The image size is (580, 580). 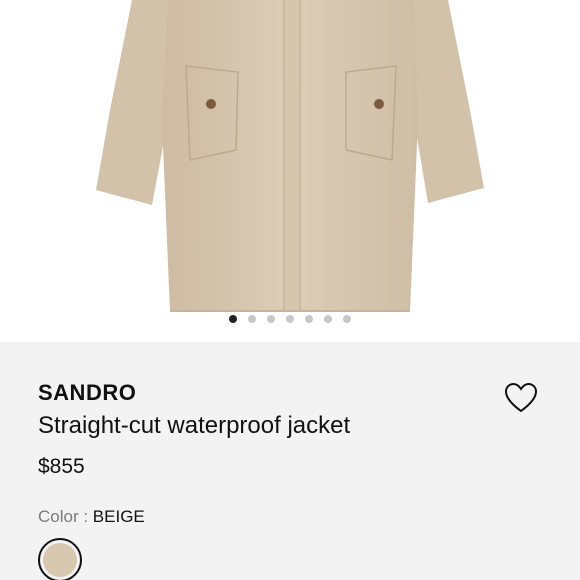 What do you see at coordinates (194, 425) in the screenshot?
I see `product-title: Straight-cut waterproof jacket` at bounding box center [194, 425].